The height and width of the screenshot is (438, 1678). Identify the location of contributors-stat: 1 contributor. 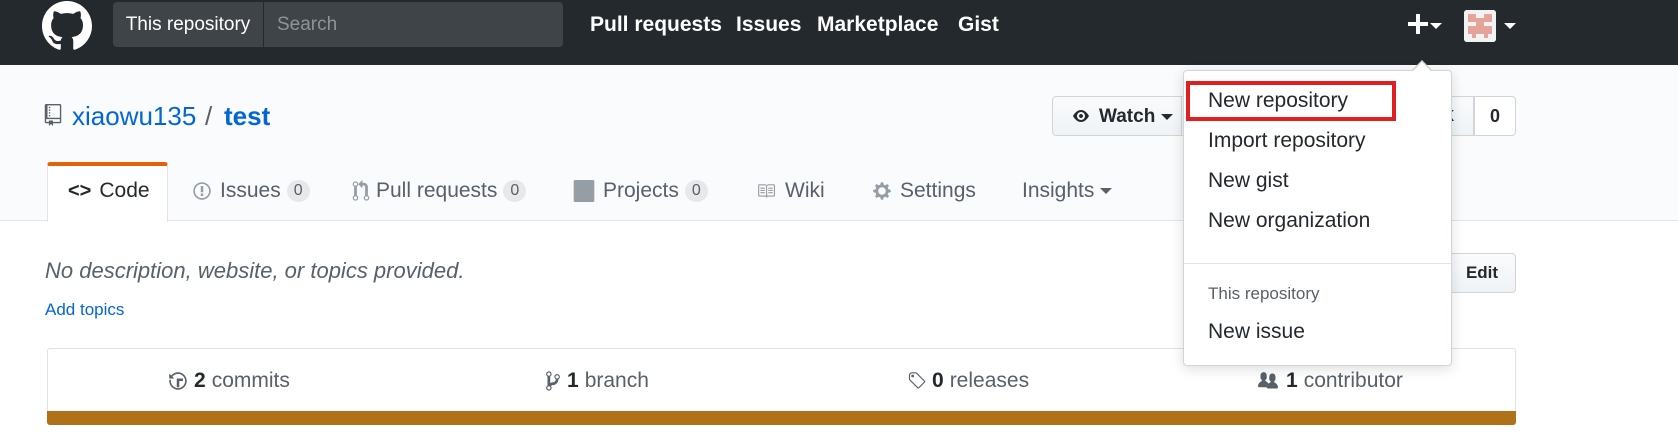
(1329, 381).